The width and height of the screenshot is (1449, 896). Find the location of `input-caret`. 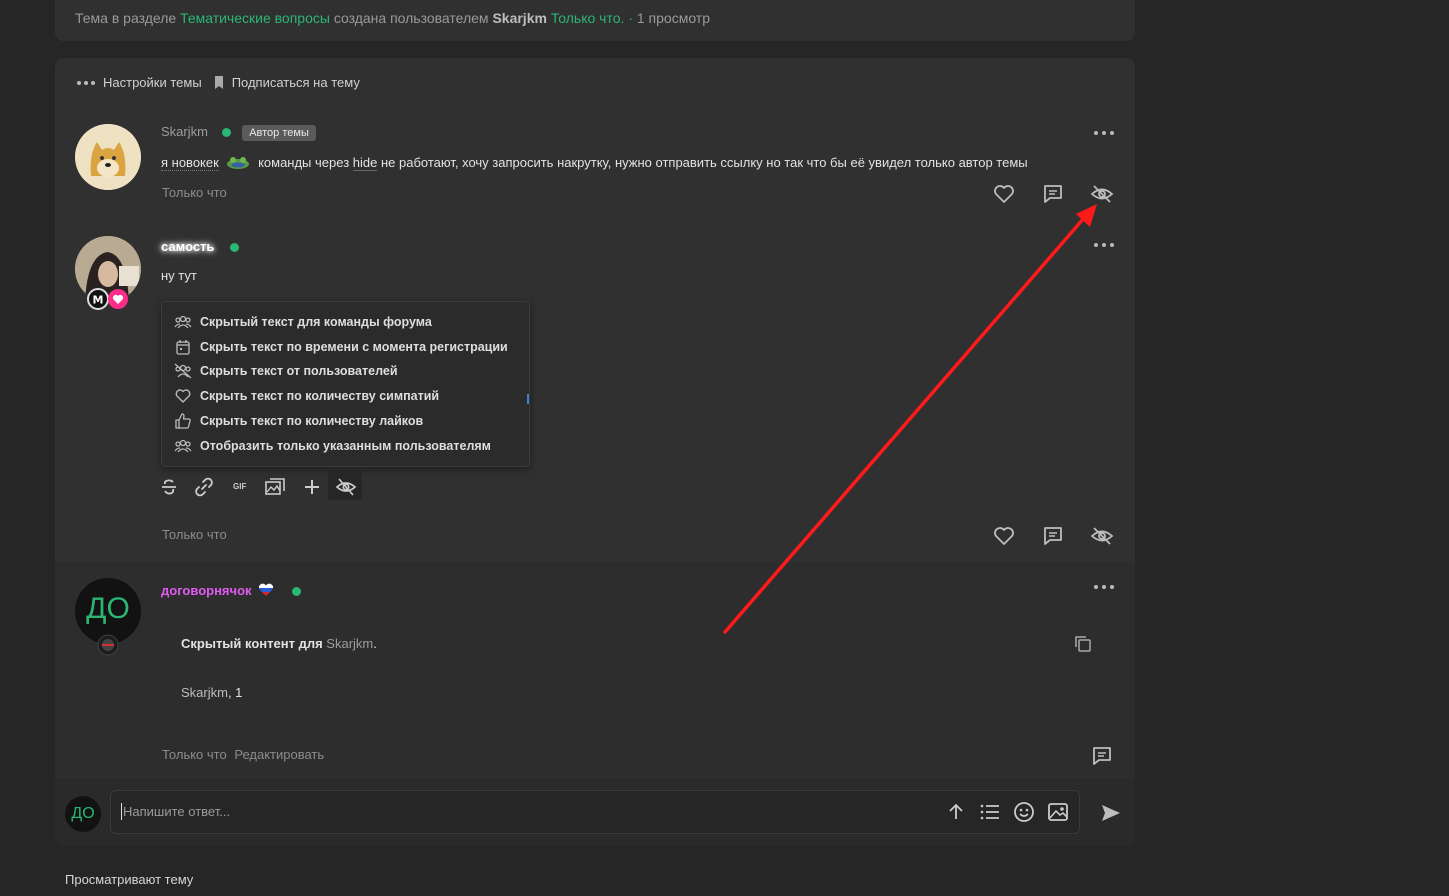

input-caret is located at coordinates (121, 811).